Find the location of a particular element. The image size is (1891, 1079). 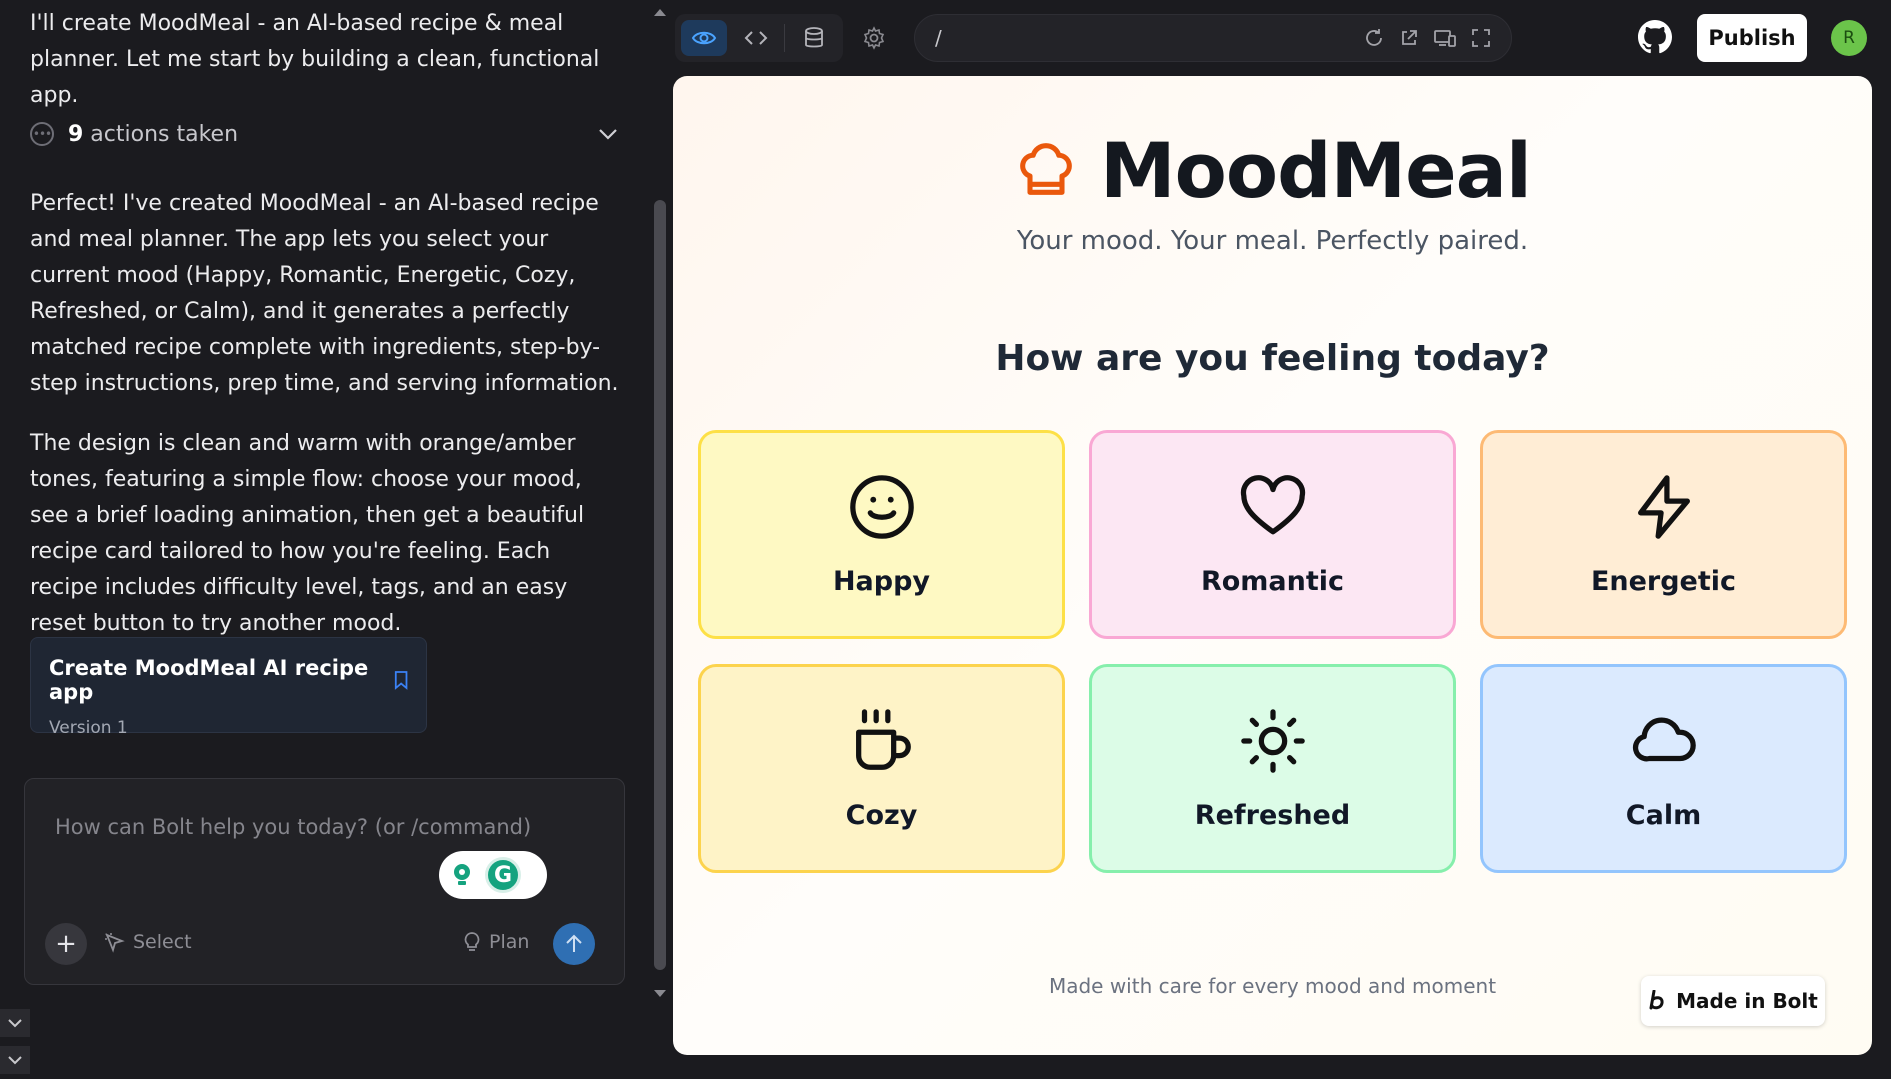

collapse-button is located at coordinates (15, 1023).